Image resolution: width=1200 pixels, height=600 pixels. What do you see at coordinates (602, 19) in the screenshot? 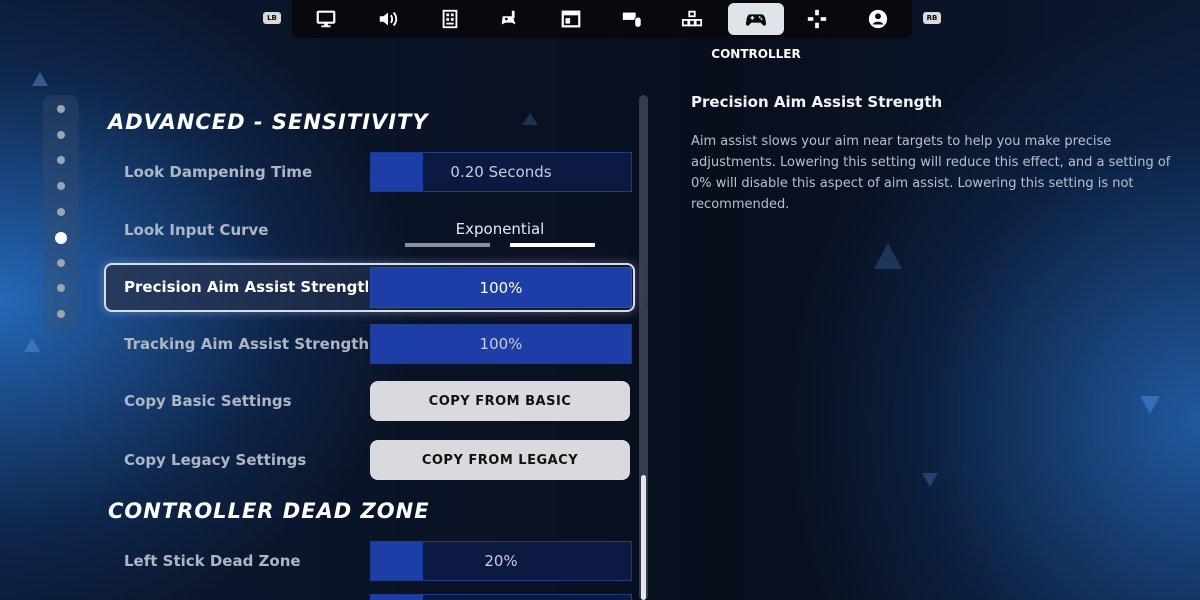
I see `top-navigation-bar` at bounding box center [602, 19].